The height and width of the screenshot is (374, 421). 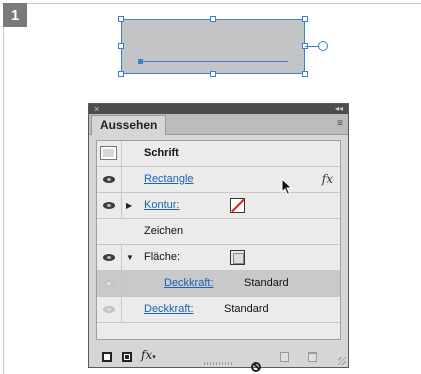 I want to click on panel-titlebar: × ◂◂, so click(x=218, y=109).